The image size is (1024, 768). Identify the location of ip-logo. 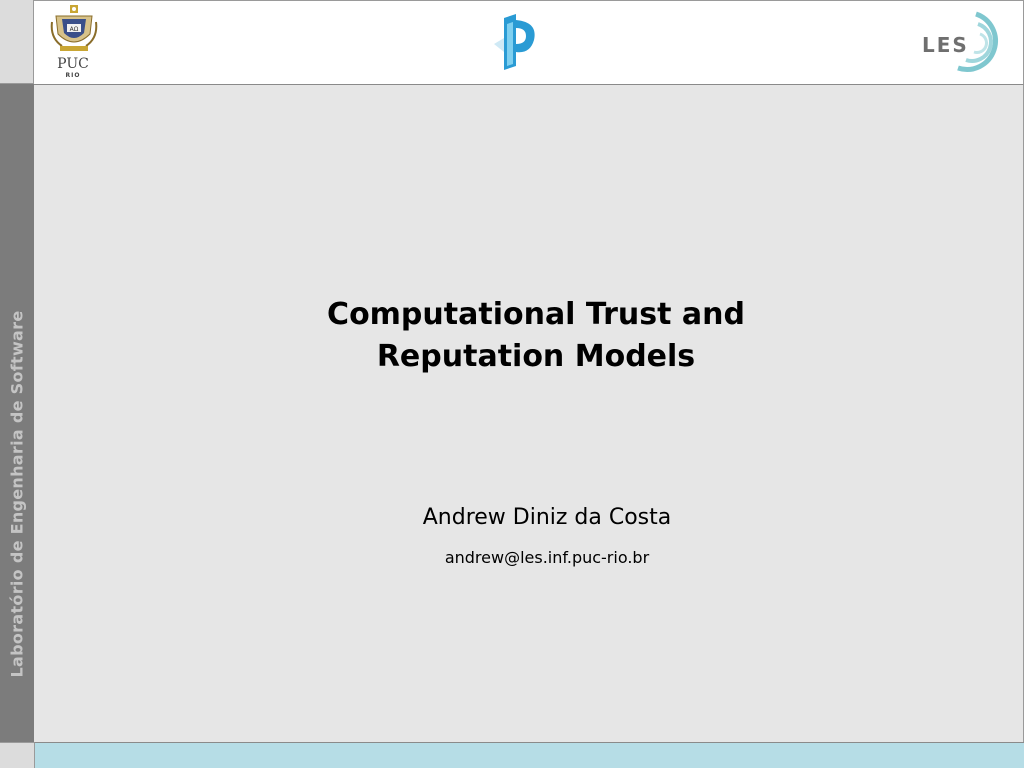
(517, 42).